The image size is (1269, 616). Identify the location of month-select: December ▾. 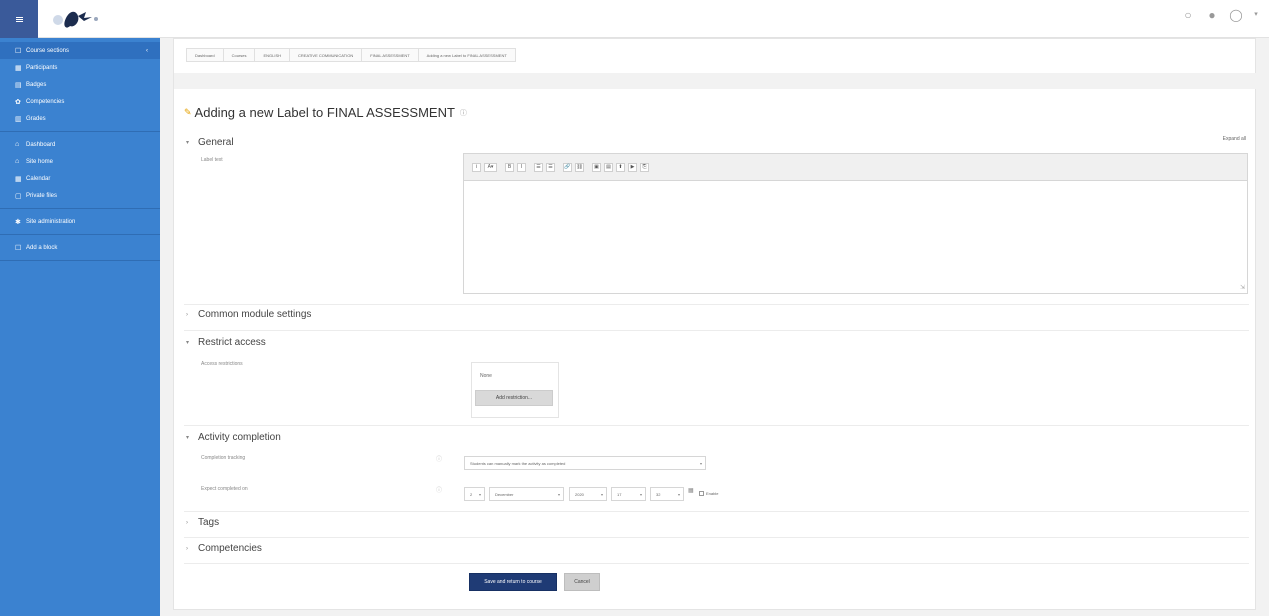
(526, 494).